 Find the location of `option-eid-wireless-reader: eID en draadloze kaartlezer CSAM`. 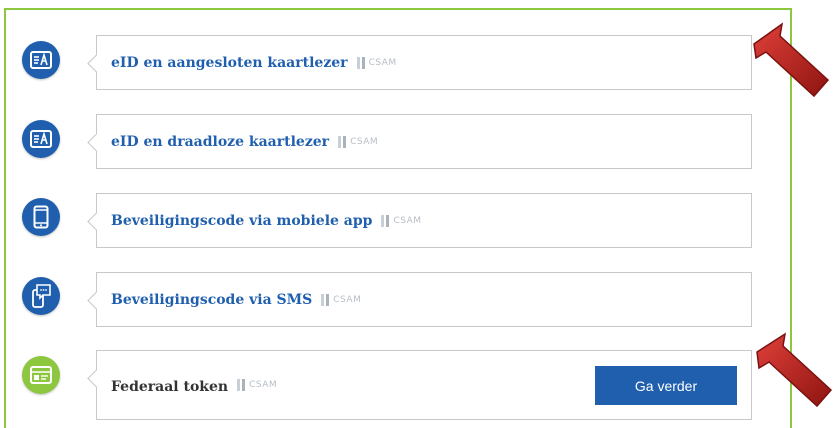

option-eid-wireless-reader: eID en draadloze kaartlezer CSAM is located at coordinates (424, 141).